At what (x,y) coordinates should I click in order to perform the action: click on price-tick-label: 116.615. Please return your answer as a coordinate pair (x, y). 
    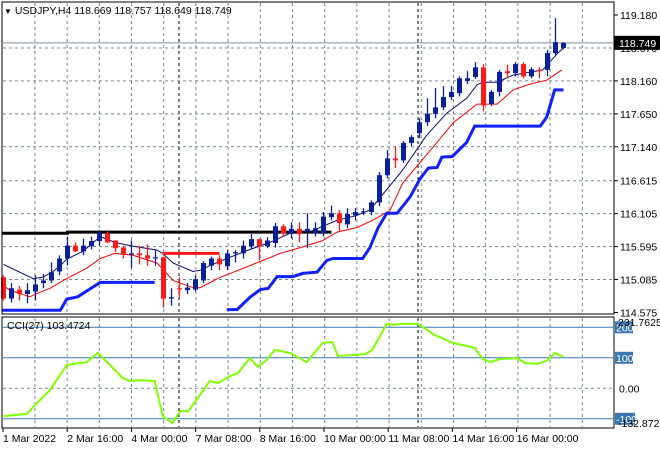
    Looking at the image, I should click on (638, 182).